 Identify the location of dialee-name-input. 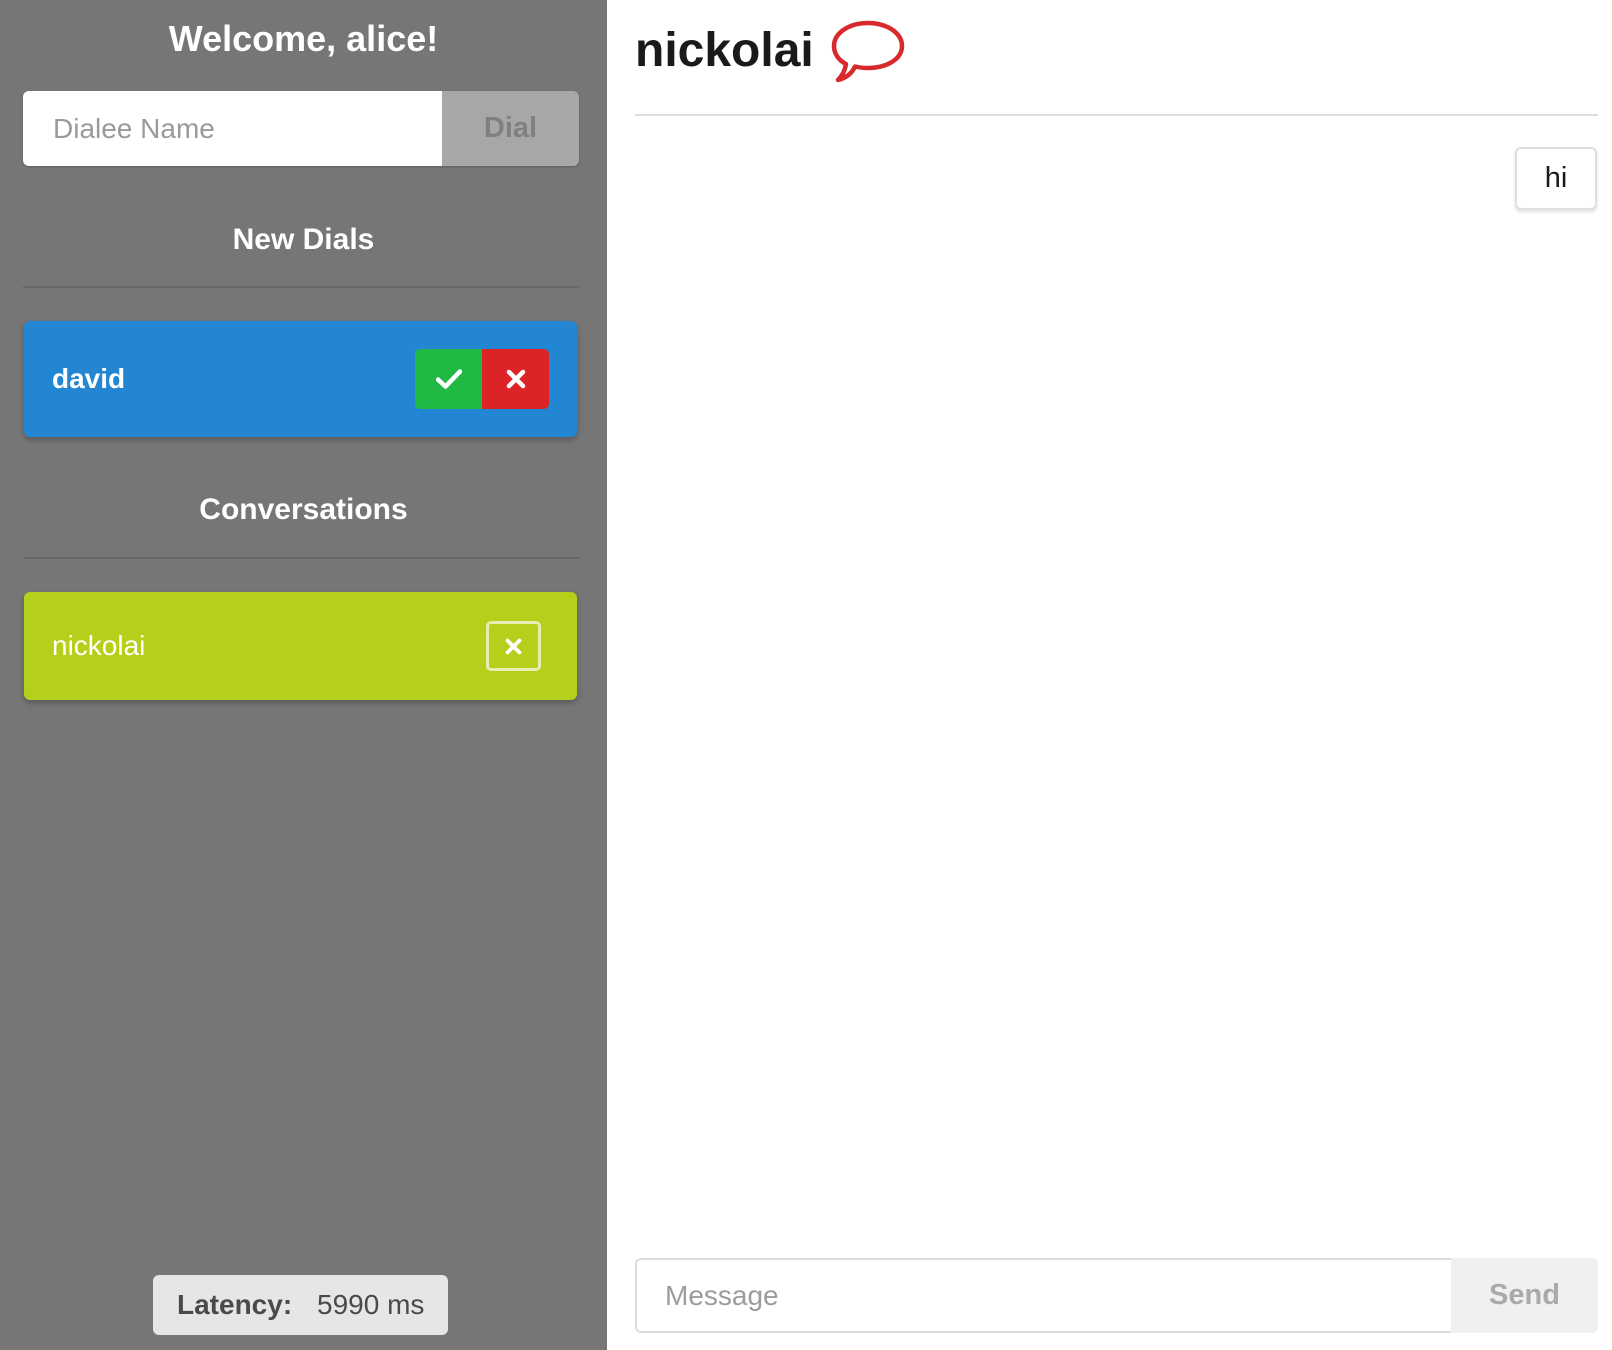
(232, 128).